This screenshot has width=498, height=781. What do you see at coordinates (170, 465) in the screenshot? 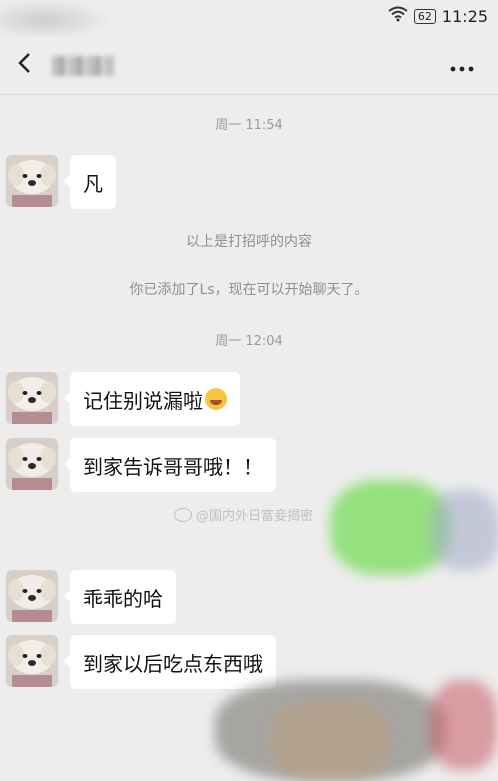
I see `message-bubble: 到家告诉哥哥哦！！` at bounding box center [170, 465].